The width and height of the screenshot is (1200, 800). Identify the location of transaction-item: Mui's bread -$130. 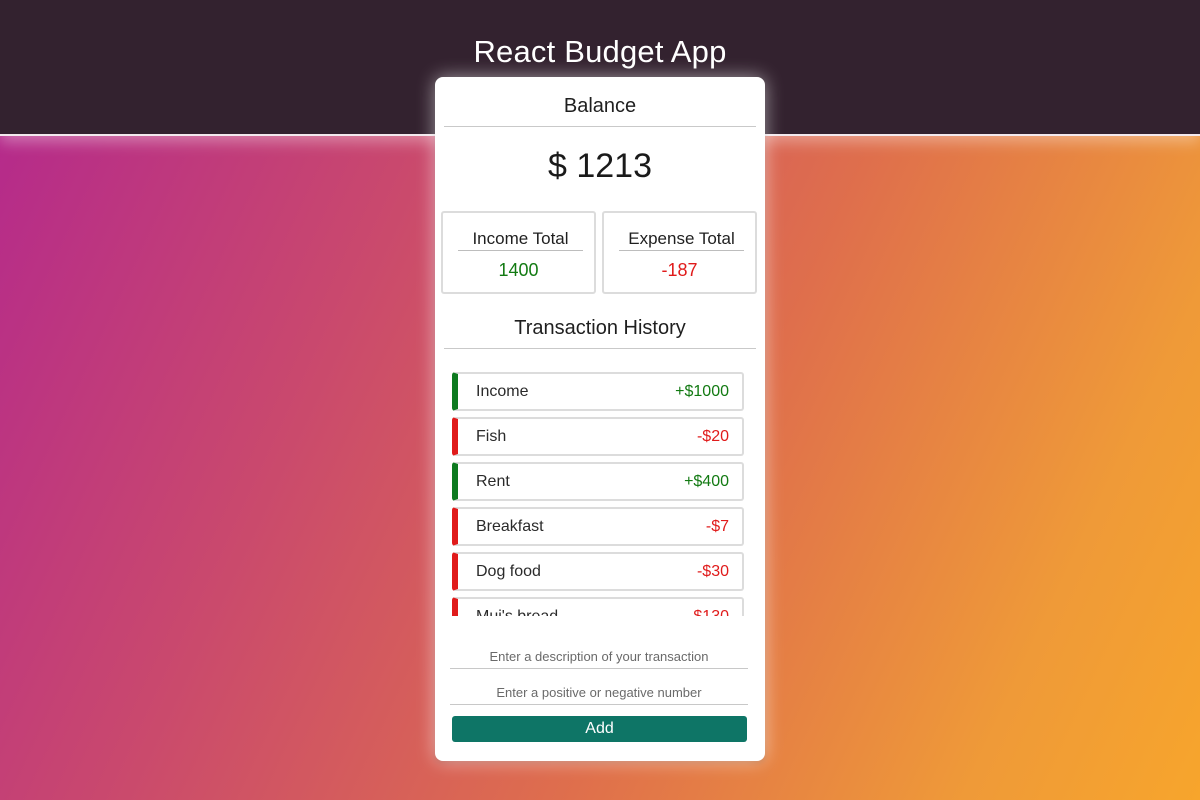
(598, 606).